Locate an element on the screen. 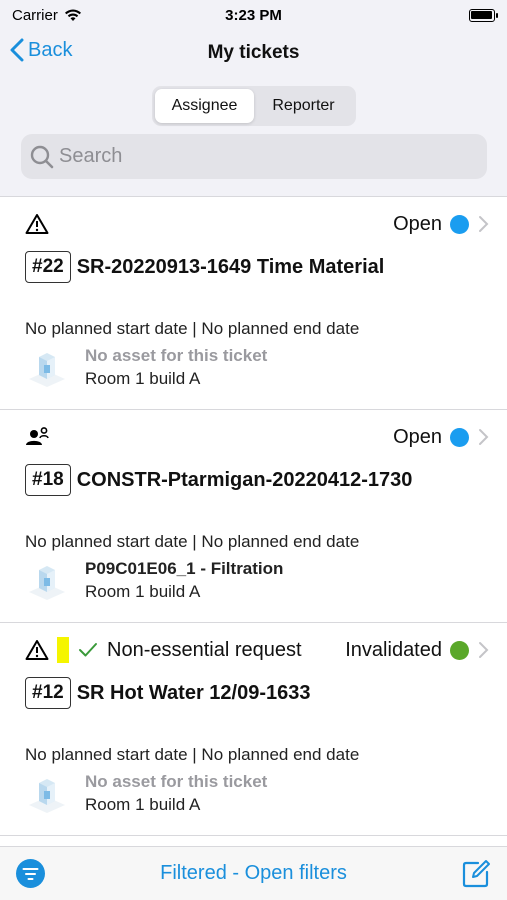 This screenshot has width=507, height=900. segment-assignee: Assignee is located at coordinates (204, 106).